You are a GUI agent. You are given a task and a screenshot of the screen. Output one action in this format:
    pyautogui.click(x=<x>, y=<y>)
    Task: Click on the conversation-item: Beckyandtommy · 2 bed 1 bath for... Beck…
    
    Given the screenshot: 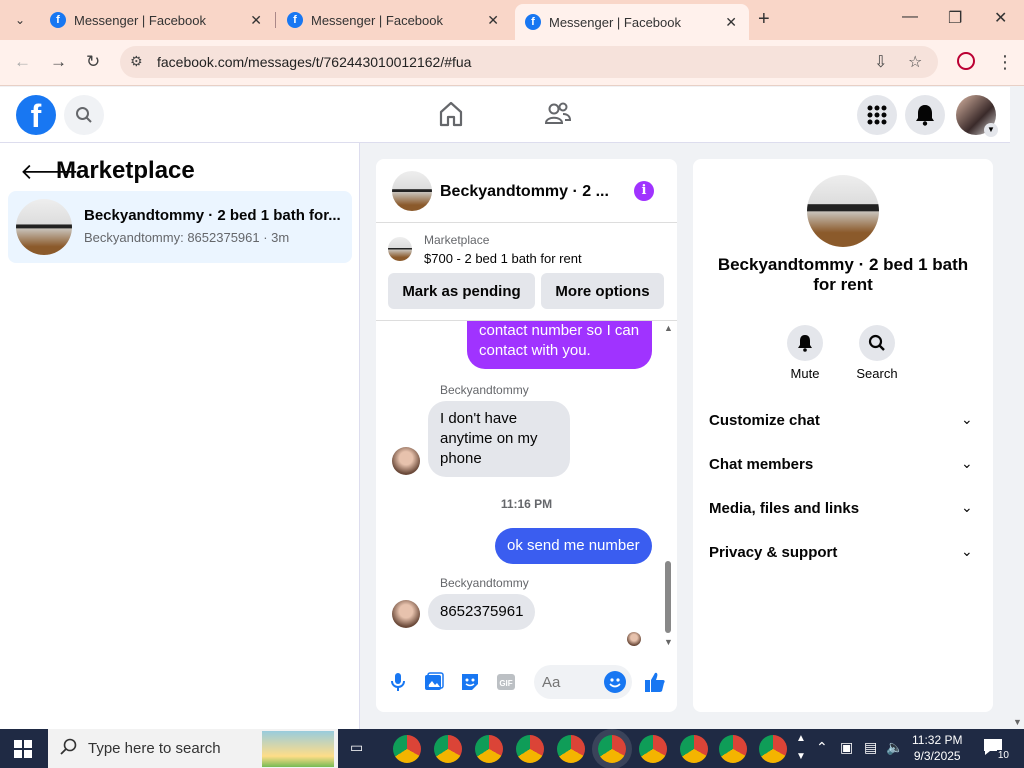 What is the action you would take?
    pyautogui.click(x=180, y=227)
    